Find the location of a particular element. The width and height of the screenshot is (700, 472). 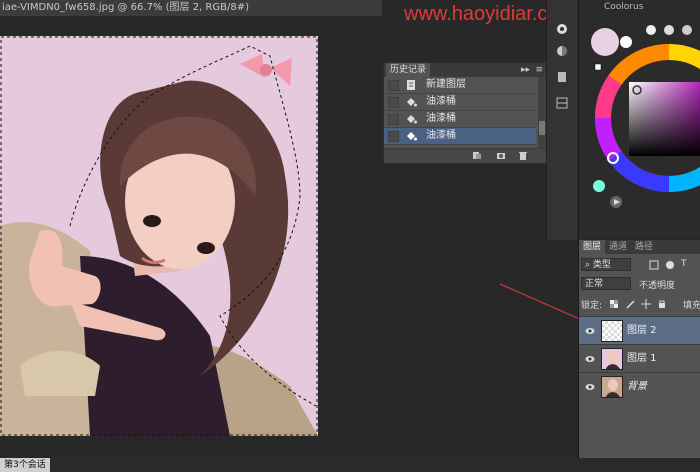

layer-name: 图层 2 is located at coordinates (642, 331).